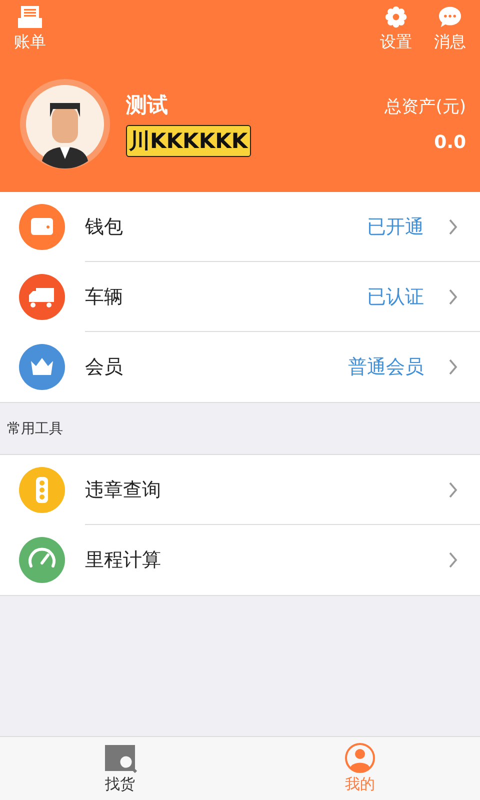  I want to click on tab: 找货, so click(120, 768).